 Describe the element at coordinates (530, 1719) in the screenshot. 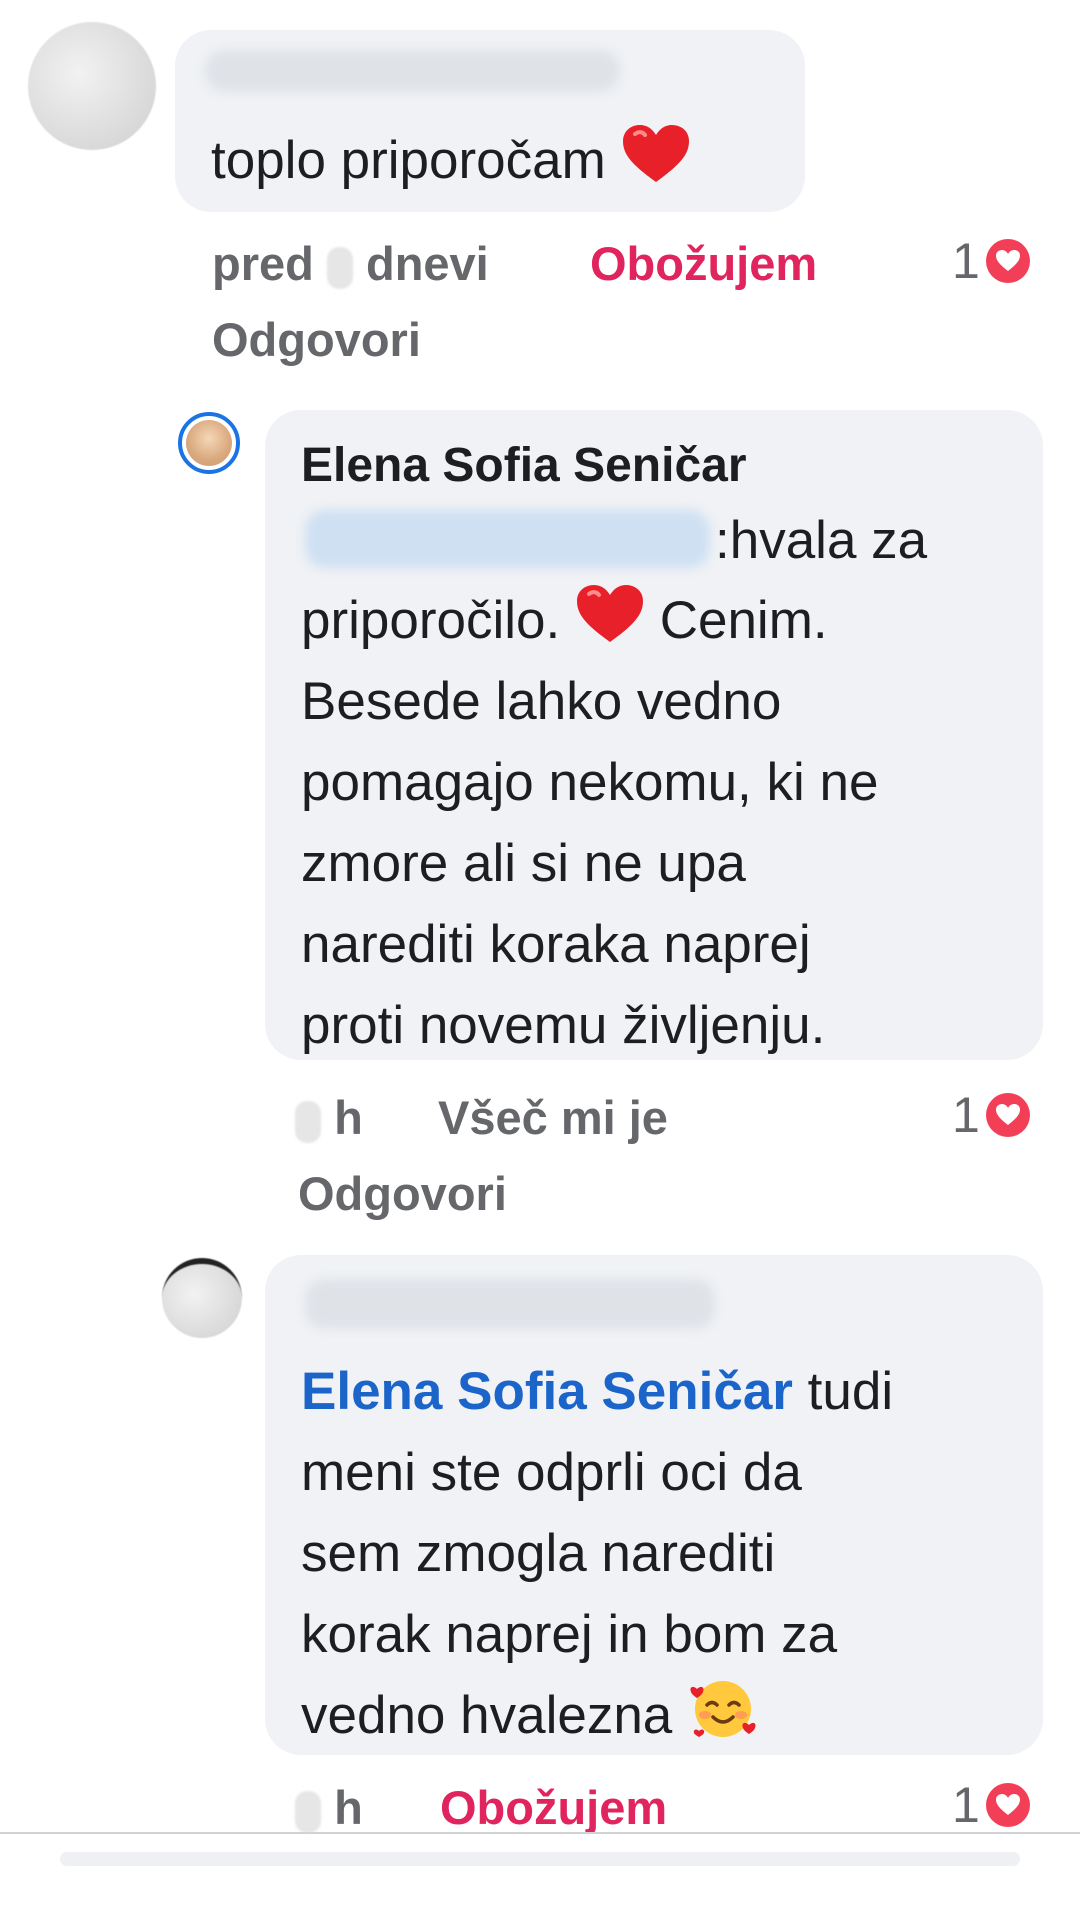

I see `reply-text-line: vedno hvalezna` at that location.